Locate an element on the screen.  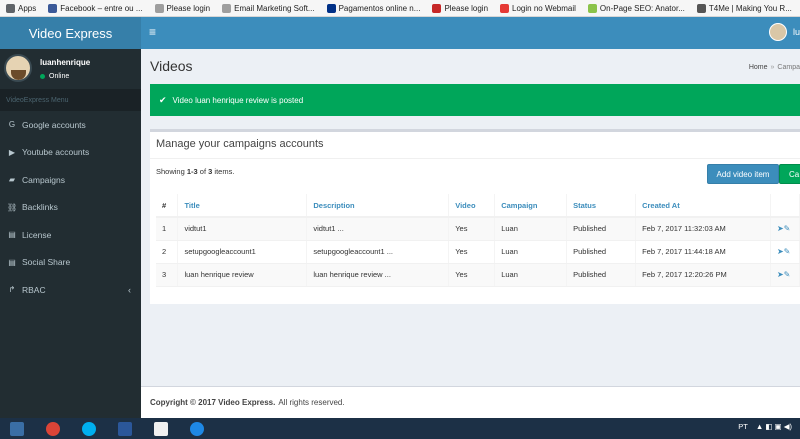
sidebar-item-google-accounts: G Google accounts is located at coordinates (70, 125).